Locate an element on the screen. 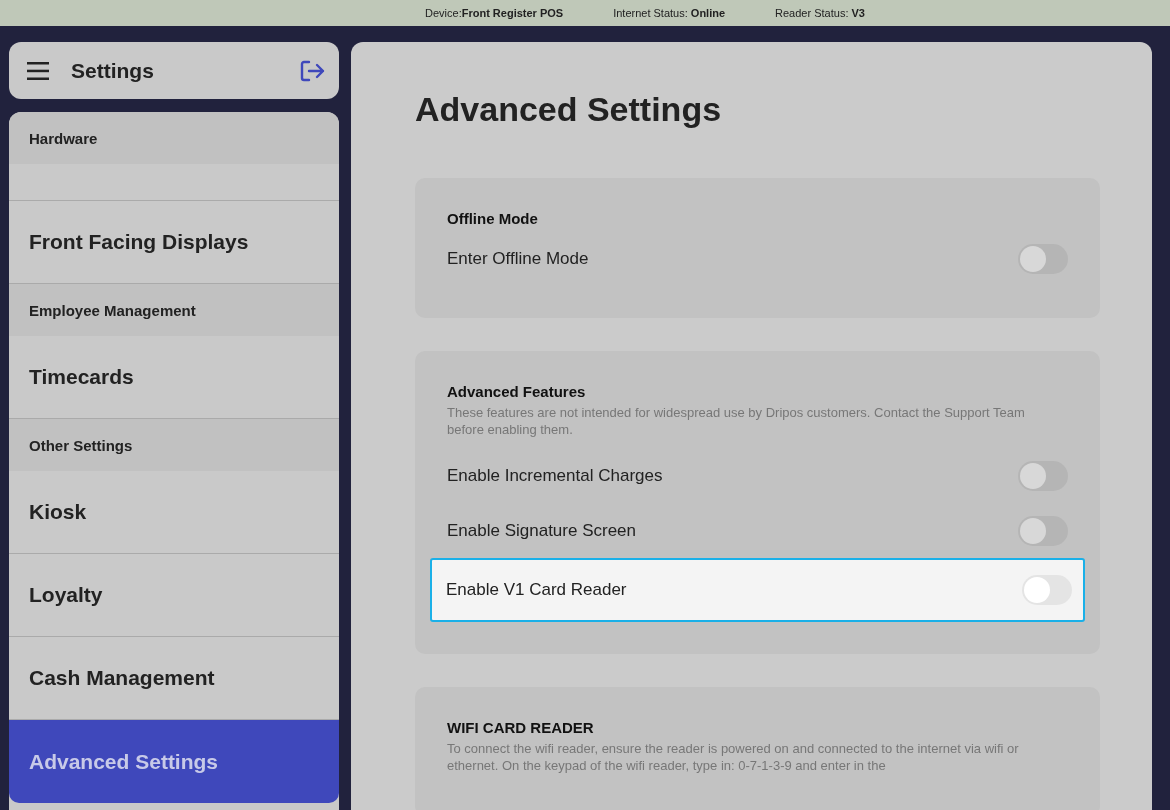 The height and width of the screenshot is (810, 1170). card-description: To connect the wifi reader, ensure the reader is powered on and connected to the internet via wifi or ethernet. On the keypad of the wifi reader, type in: 0-7-1-3-9 and enter in the is located at coordinates (733, 757).